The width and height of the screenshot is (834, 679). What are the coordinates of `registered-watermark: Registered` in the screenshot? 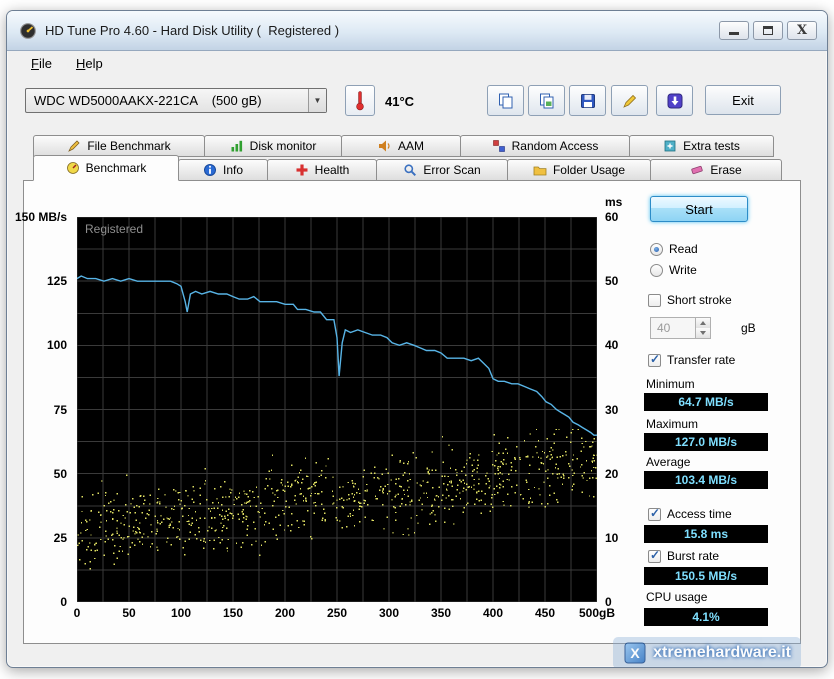 It's located at (114, 229).